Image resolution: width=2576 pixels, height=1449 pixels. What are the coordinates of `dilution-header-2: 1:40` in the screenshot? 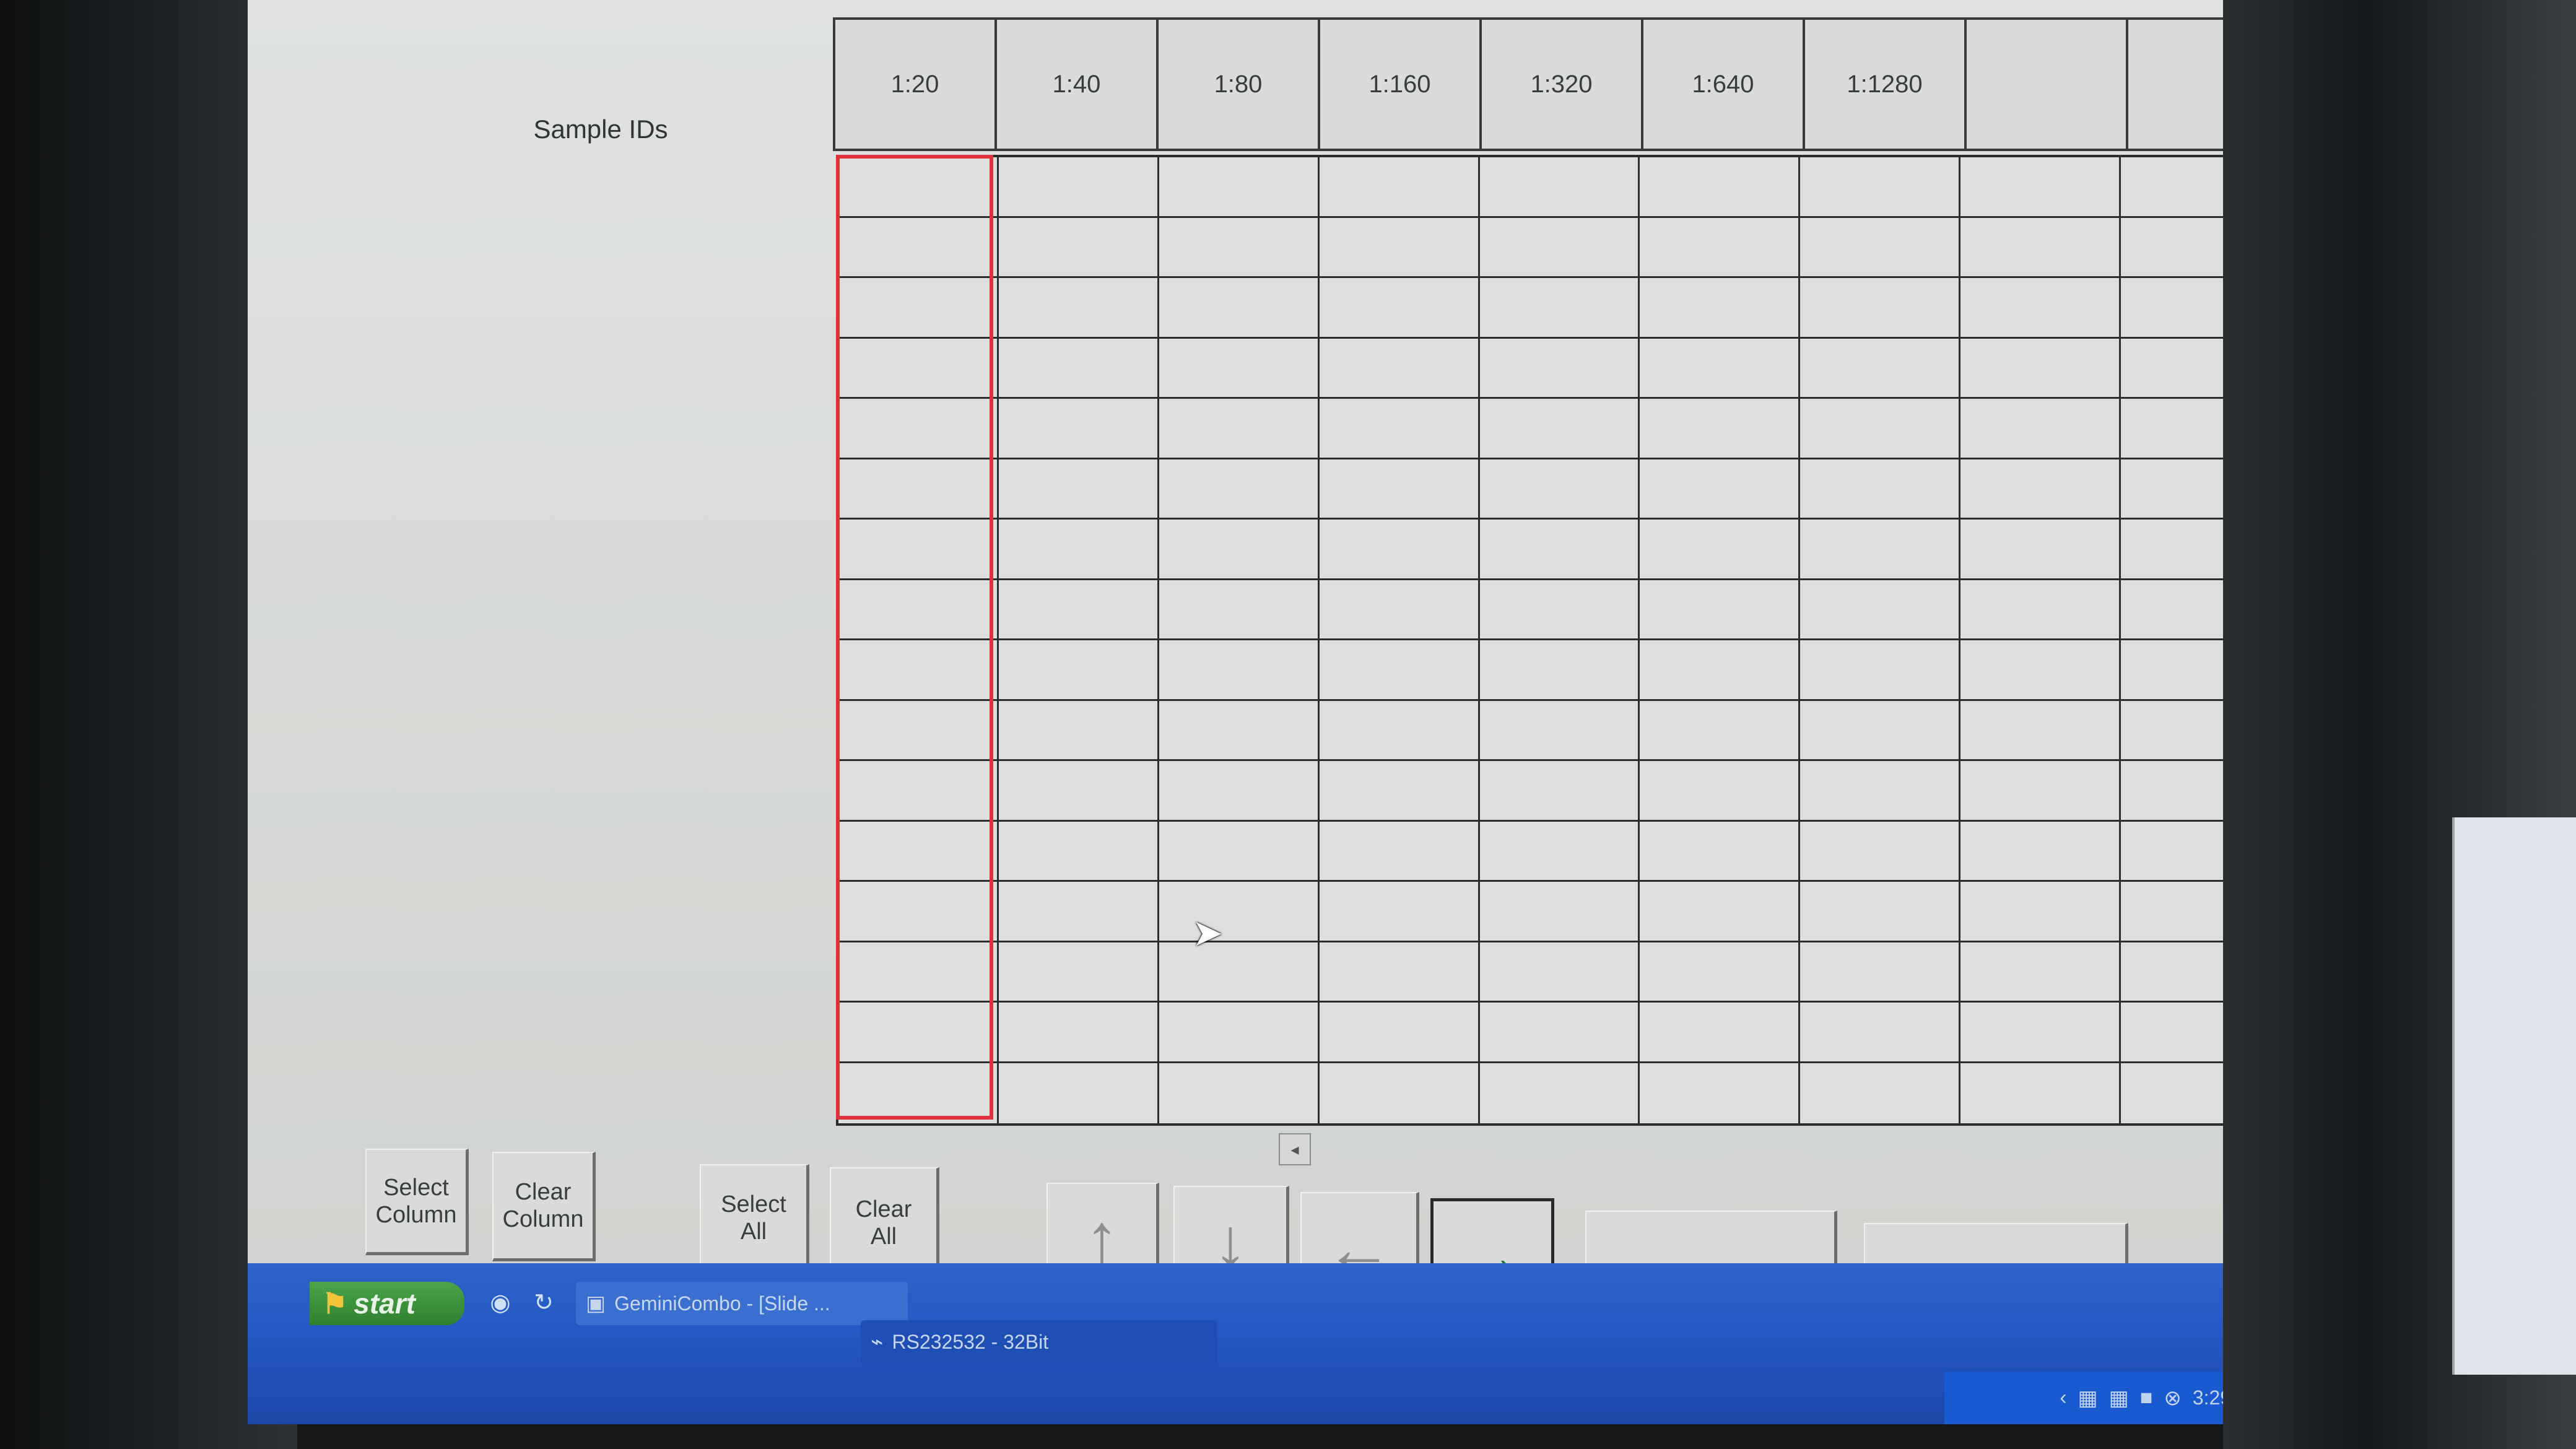 It's located at (1078, 84).